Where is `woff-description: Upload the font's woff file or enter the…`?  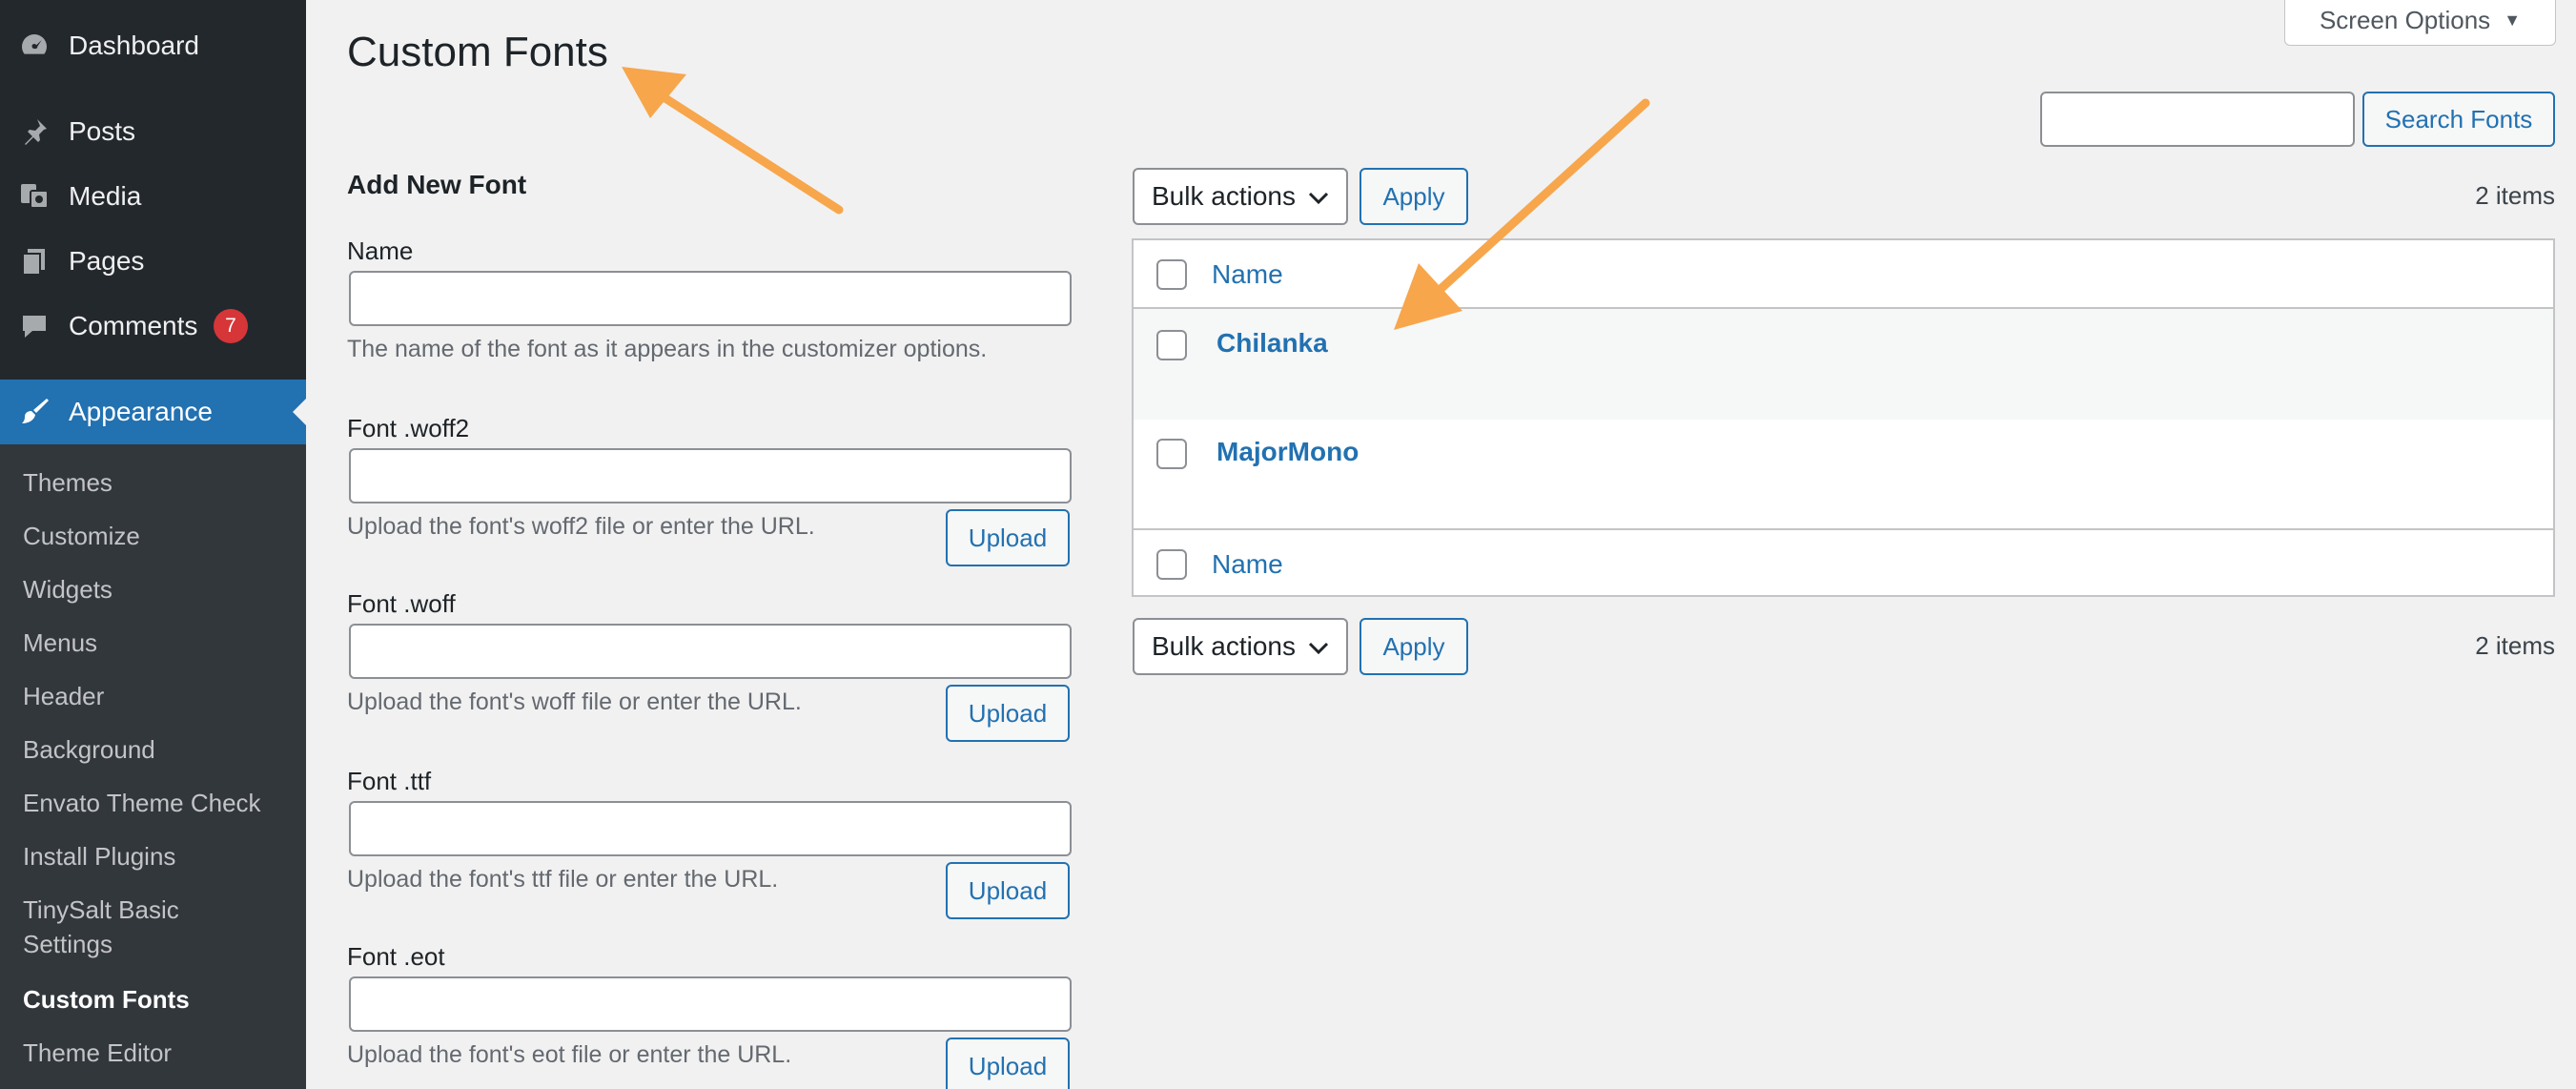
woff-description: Upload the font's woff file or enter the… is located at coordinates (574, 701).